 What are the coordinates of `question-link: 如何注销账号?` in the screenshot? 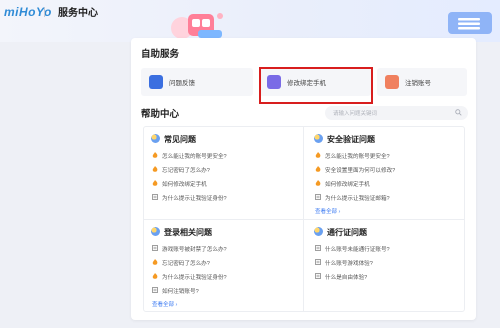 It's located at (180, 291).